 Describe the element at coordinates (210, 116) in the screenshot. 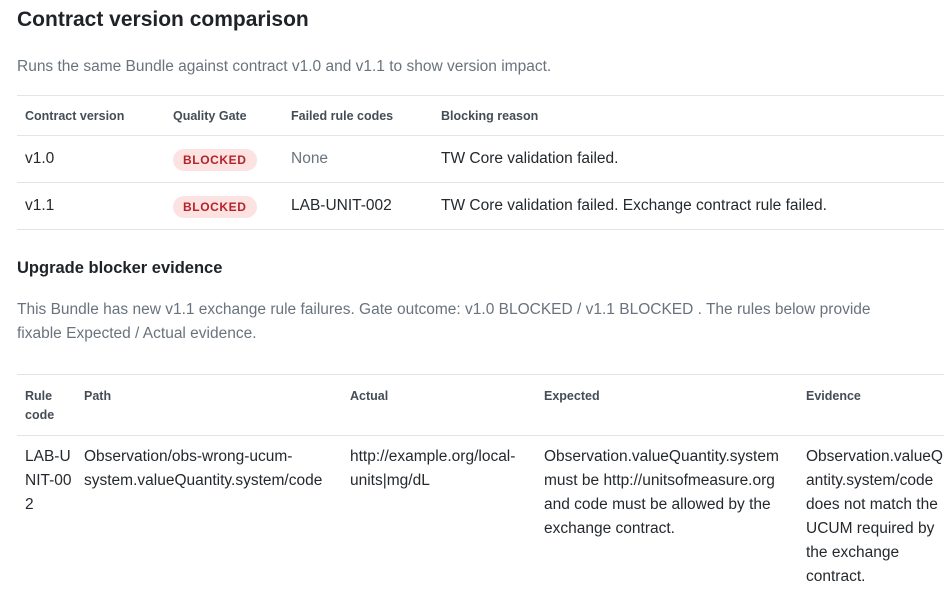

I see `header-quality-gate: Quality Gate` at that location.